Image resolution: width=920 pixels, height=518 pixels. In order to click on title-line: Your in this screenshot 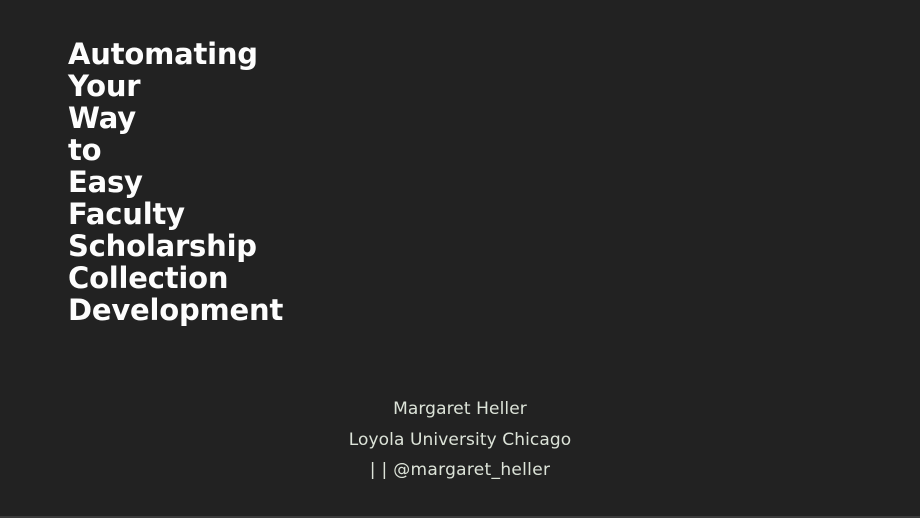, I will do `click(104, 86)`.